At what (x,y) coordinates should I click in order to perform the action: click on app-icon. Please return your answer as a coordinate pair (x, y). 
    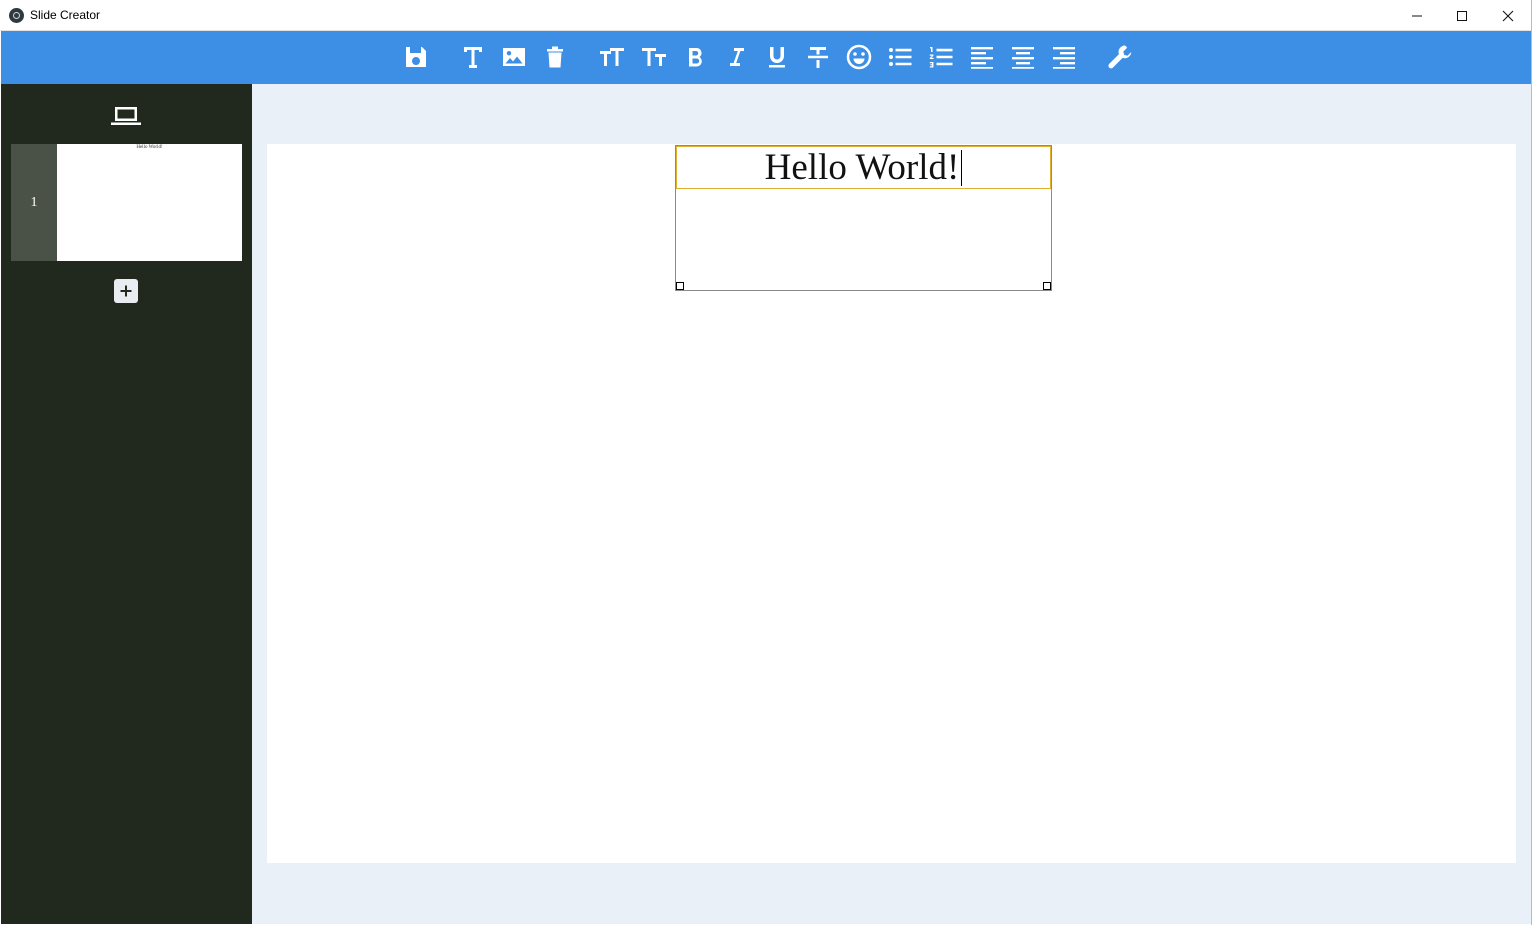
    Looking at the image, I should click on (16, 15).